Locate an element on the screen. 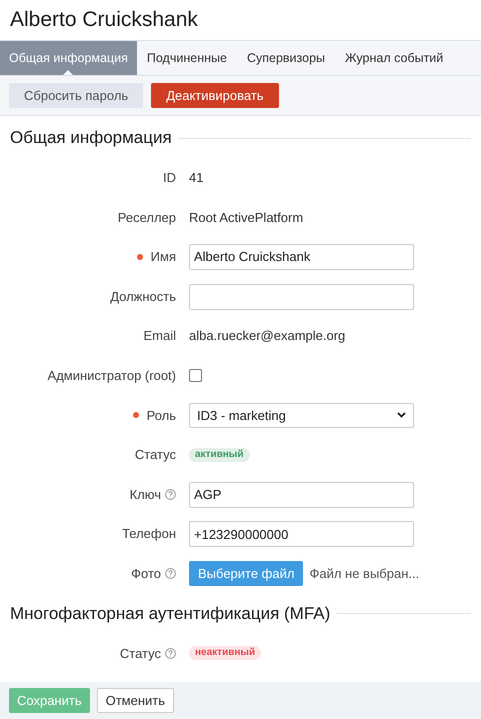 The height and width of the screenshot is (719, 481). deactivate-button: Деактивировать is located at coordinates (215, 95).